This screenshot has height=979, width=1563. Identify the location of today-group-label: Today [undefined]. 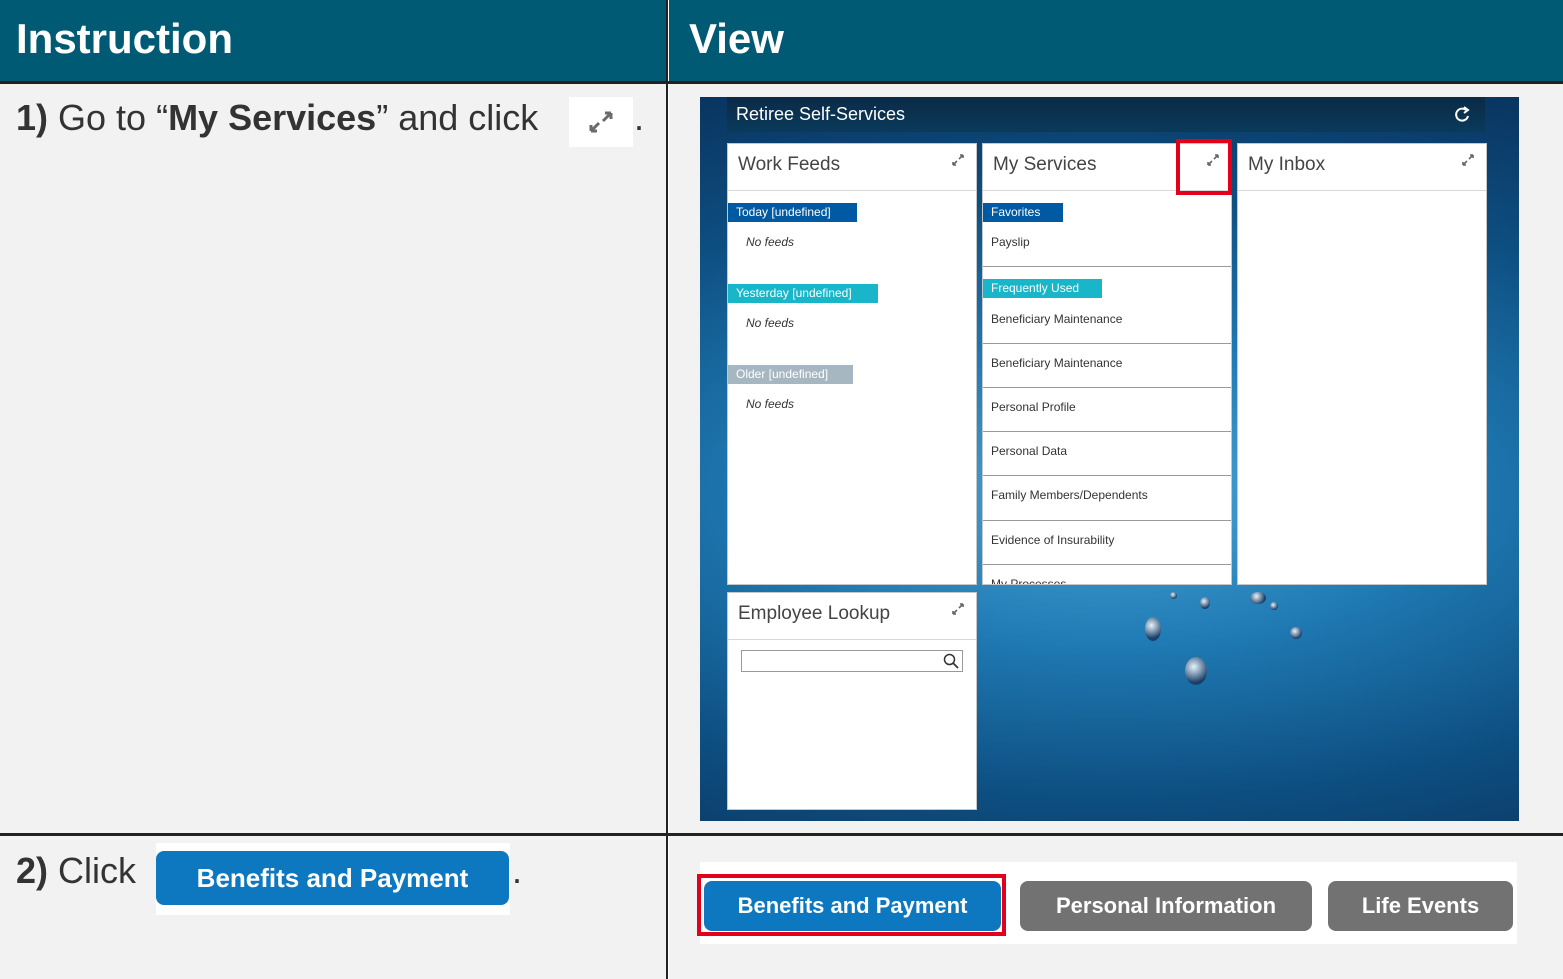
(792, 212).